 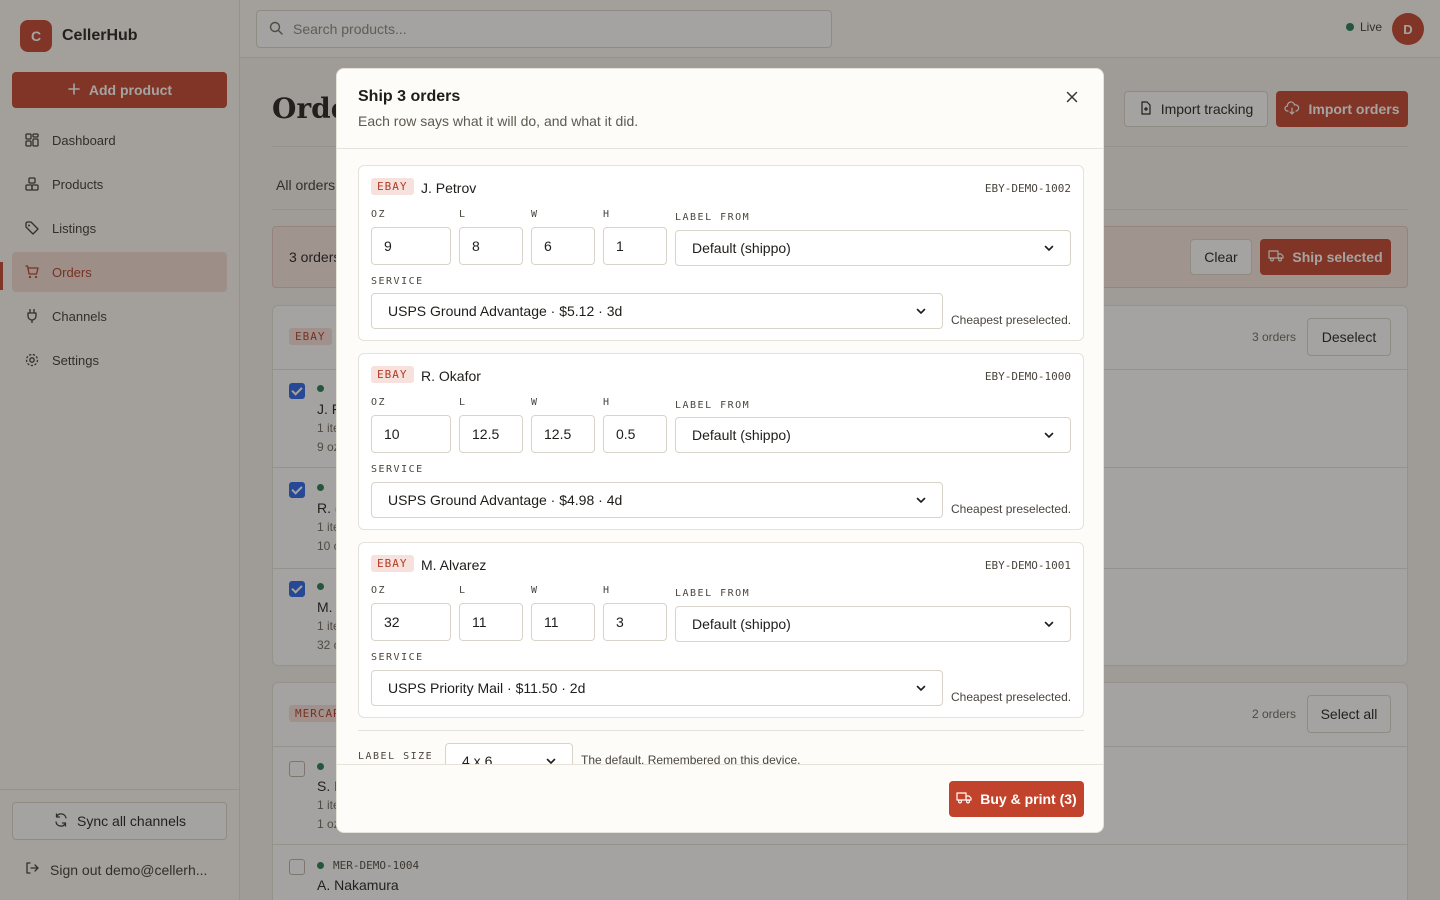 I want to click on length-input: 12.5, so click(x=491, y=434).